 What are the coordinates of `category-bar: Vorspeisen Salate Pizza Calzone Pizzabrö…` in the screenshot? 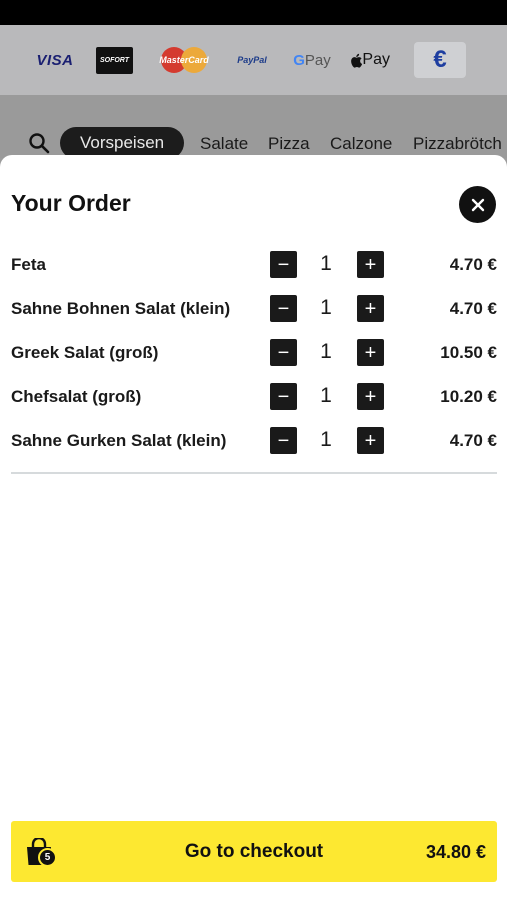 It's located at (253, 126).